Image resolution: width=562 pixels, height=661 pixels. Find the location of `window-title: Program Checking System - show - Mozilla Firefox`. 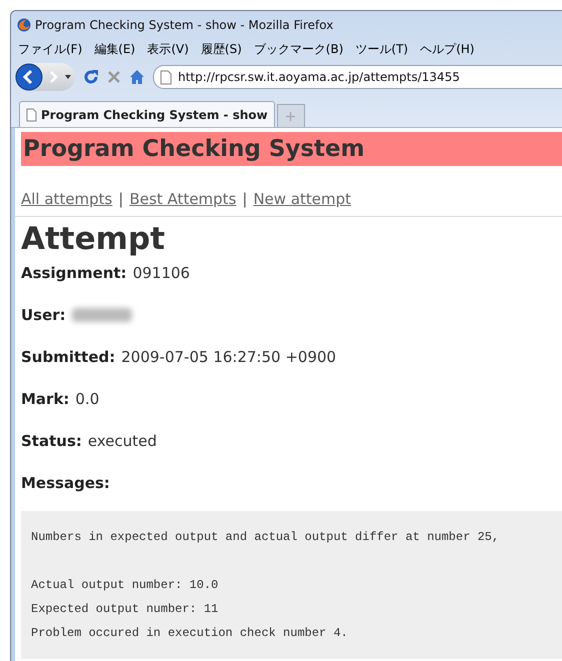

window-title: Program Checking System - show - Mozilla Firefox is located at coordinates (184, 25).